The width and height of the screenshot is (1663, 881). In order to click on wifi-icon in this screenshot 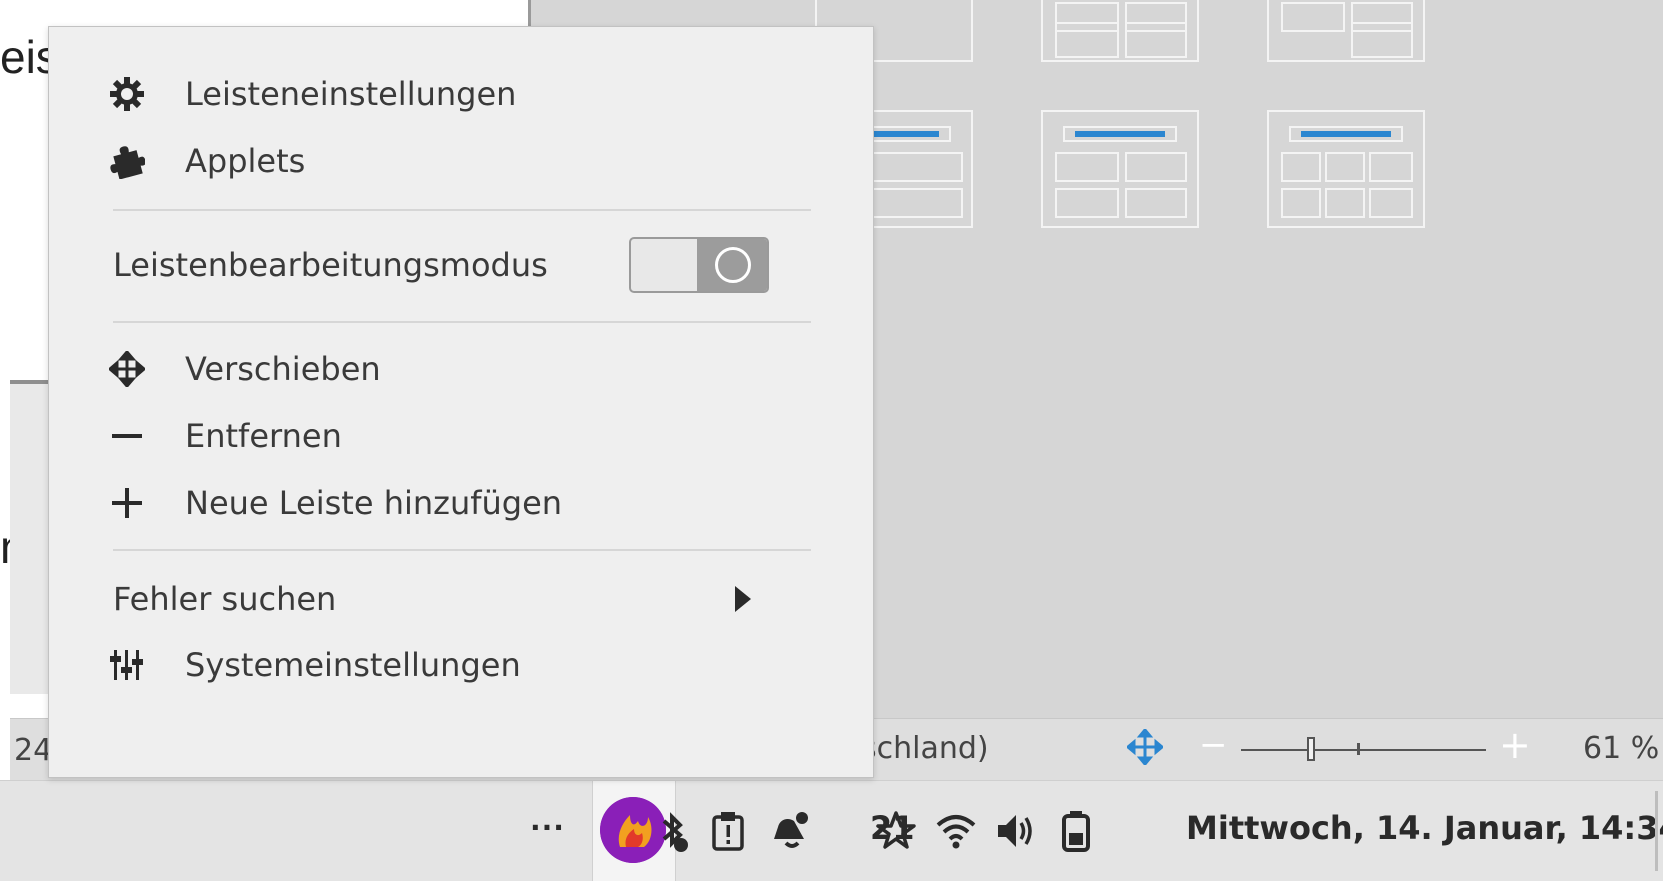, I will do `click(956, 831)`.